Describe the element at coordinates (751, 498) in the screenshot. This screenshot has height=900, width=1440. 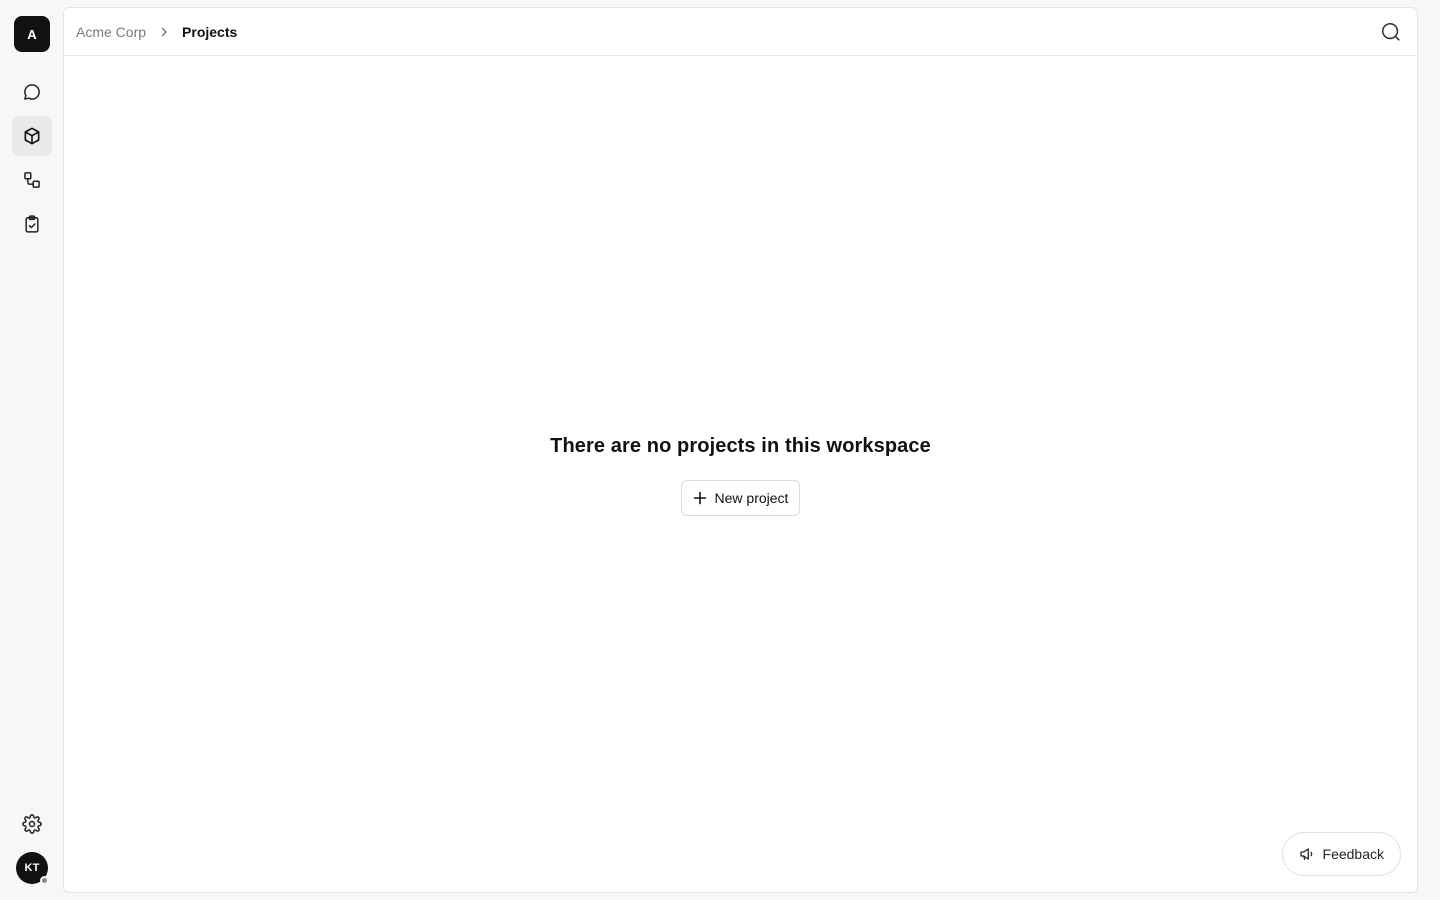
I see `new-project-label: New project` at that location.